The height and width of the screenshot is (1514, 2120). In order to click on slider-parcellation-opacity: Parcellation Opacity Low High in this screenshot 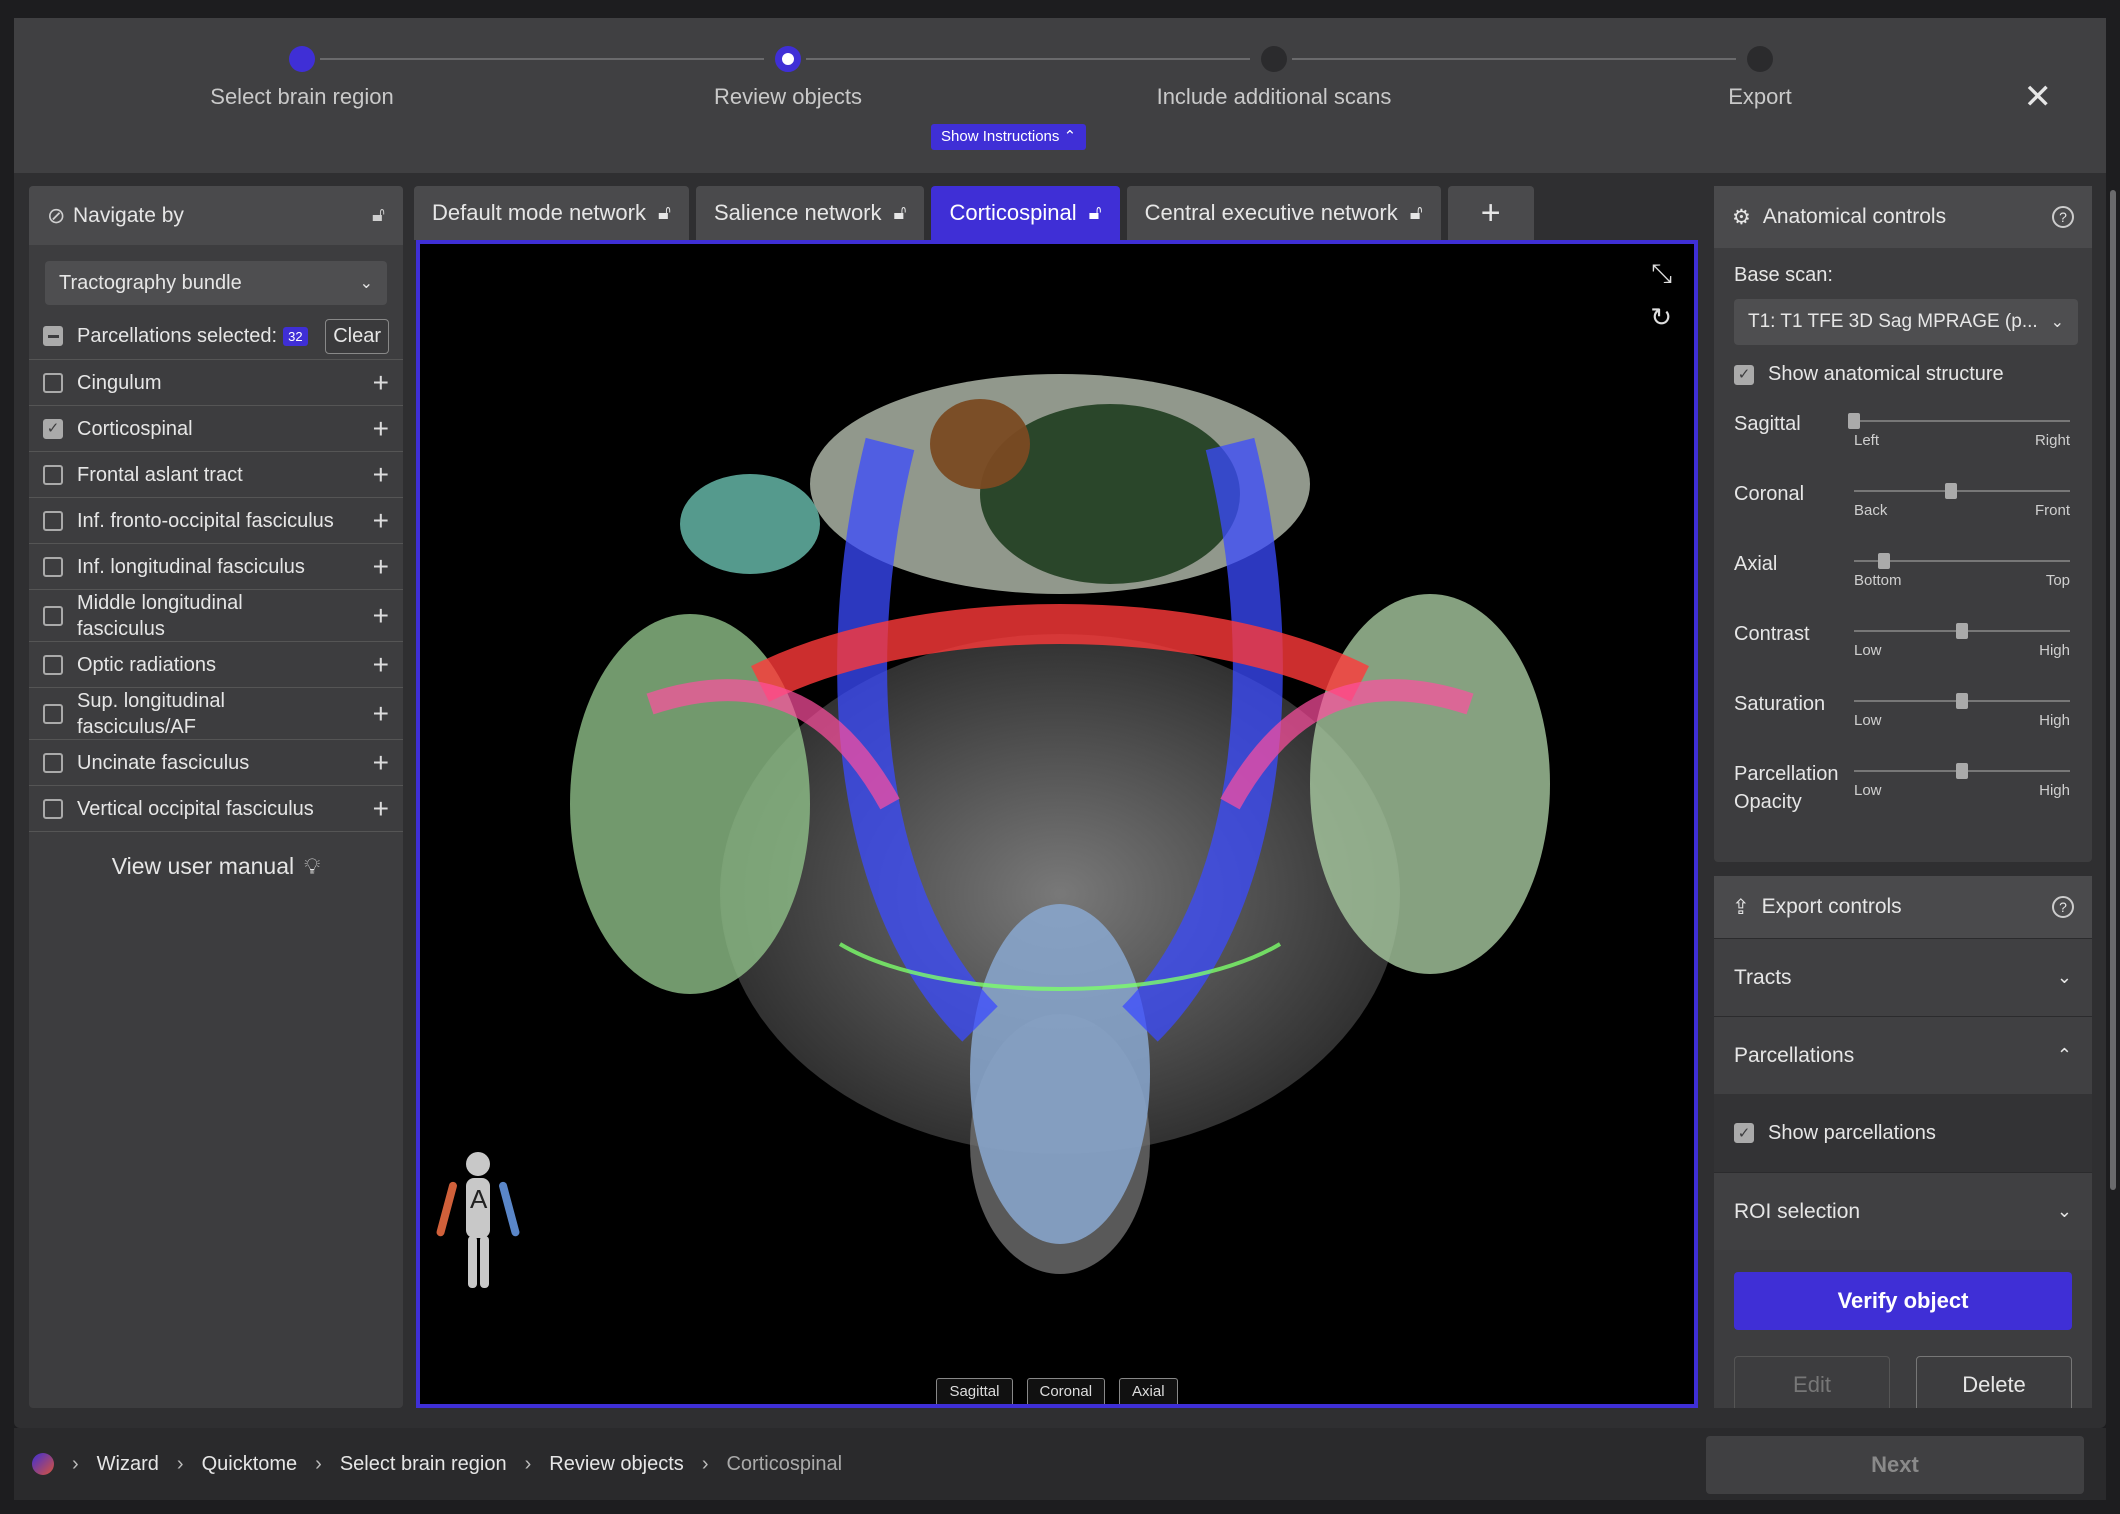, I will do `click(1913, 789)`.